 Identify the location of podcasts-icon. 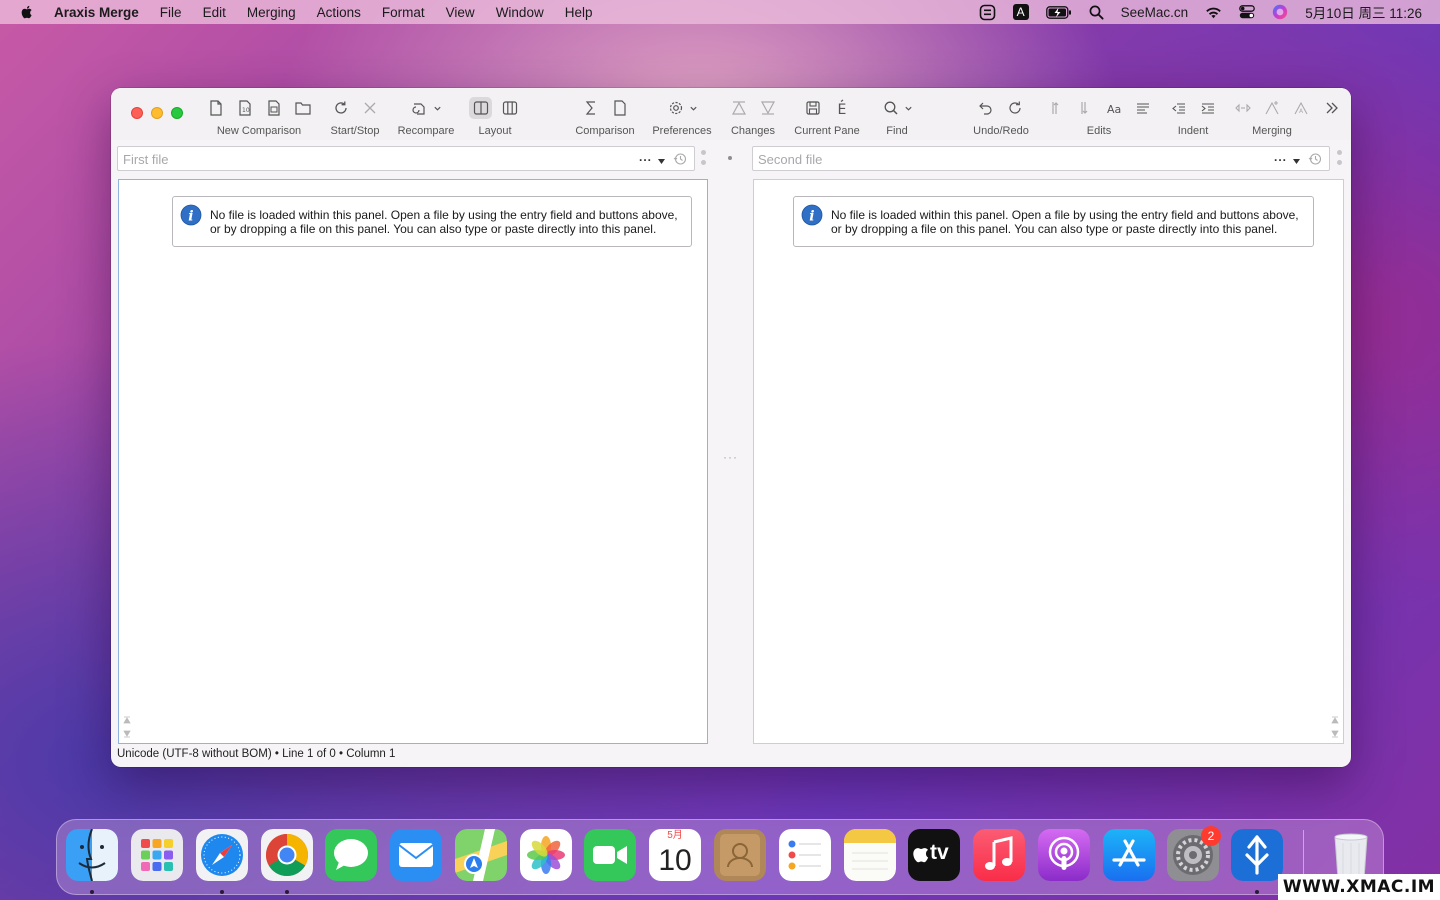
(1064, 855).